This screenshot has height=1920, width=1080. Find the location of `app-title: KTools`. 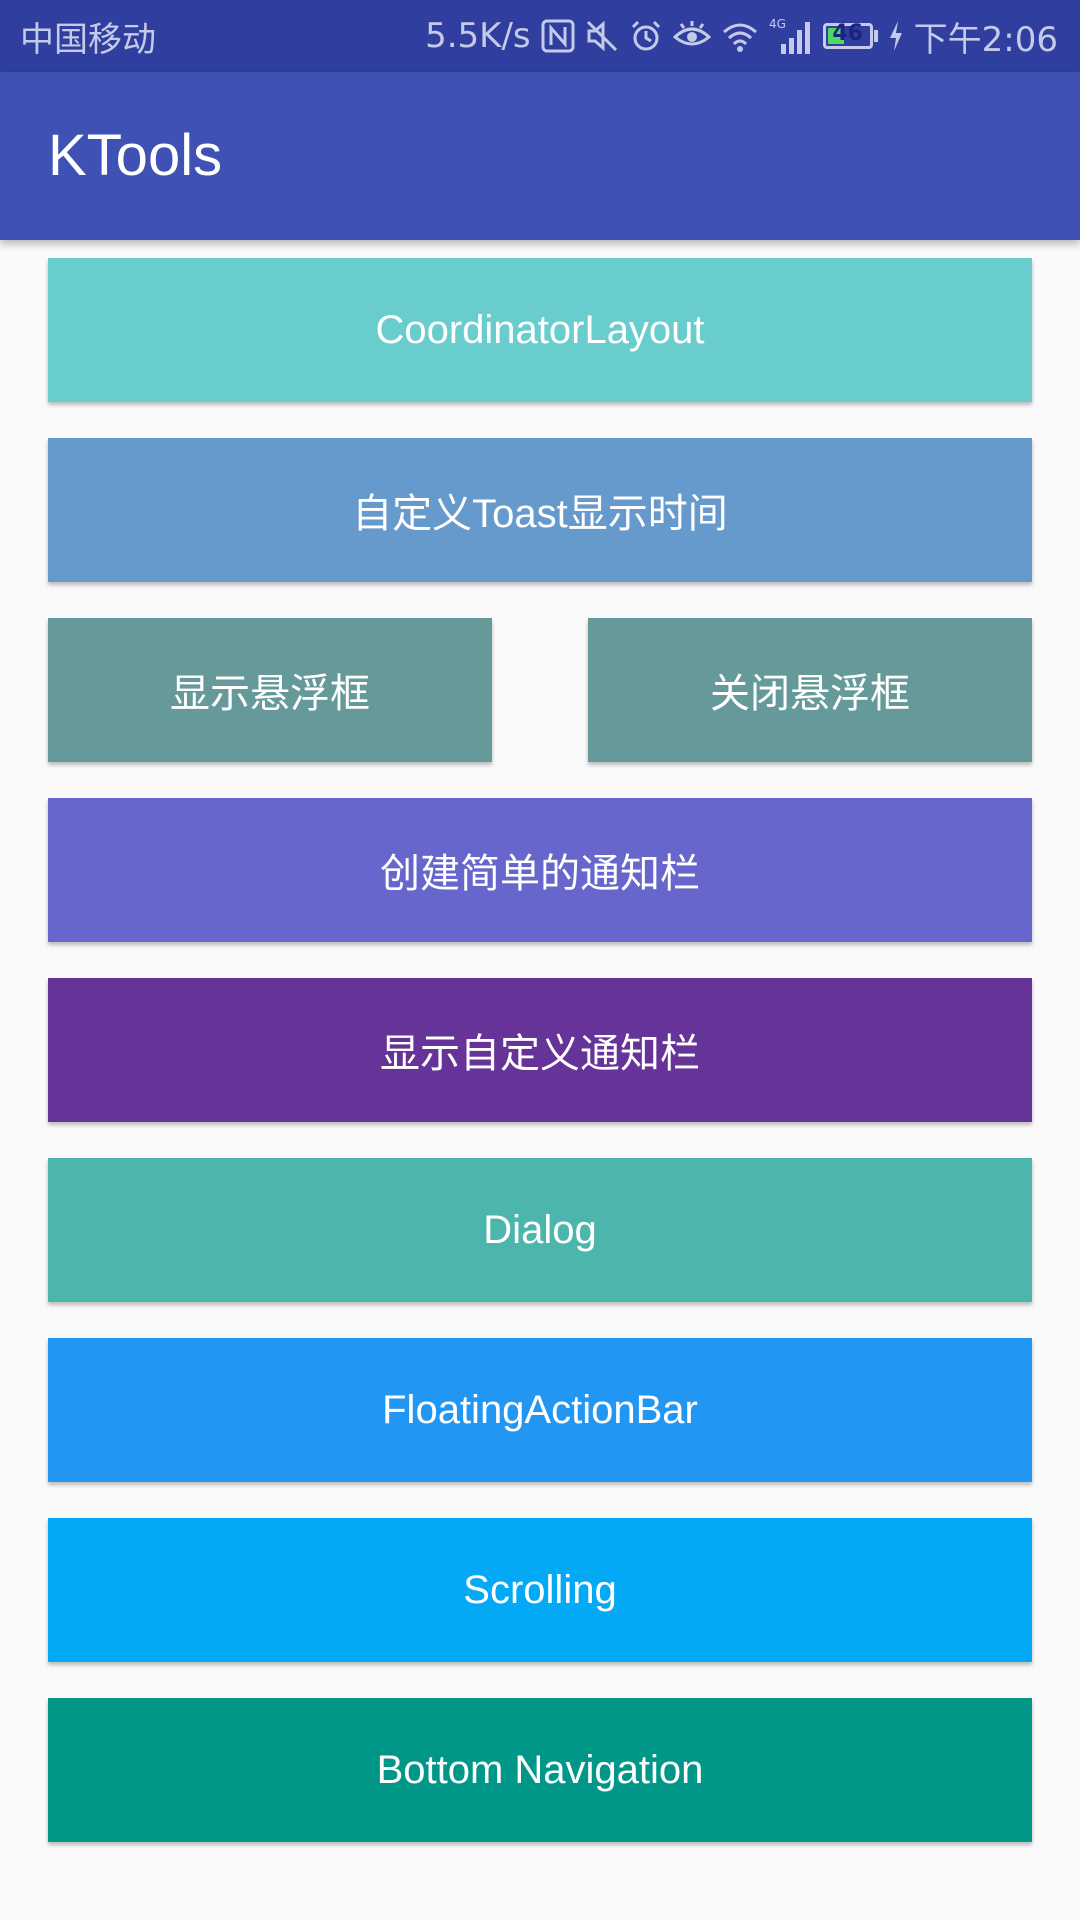

app-title: KTools is located at coordinates (135, 155).